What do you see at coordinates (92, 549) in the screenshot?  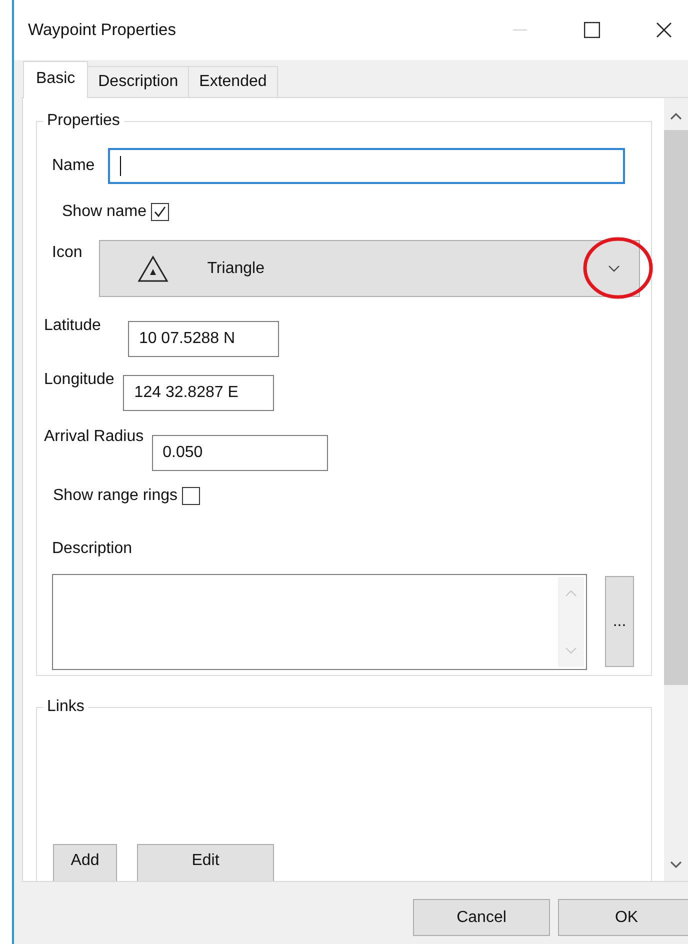 I see `field-label: Description` at bounding box center [92, 549].